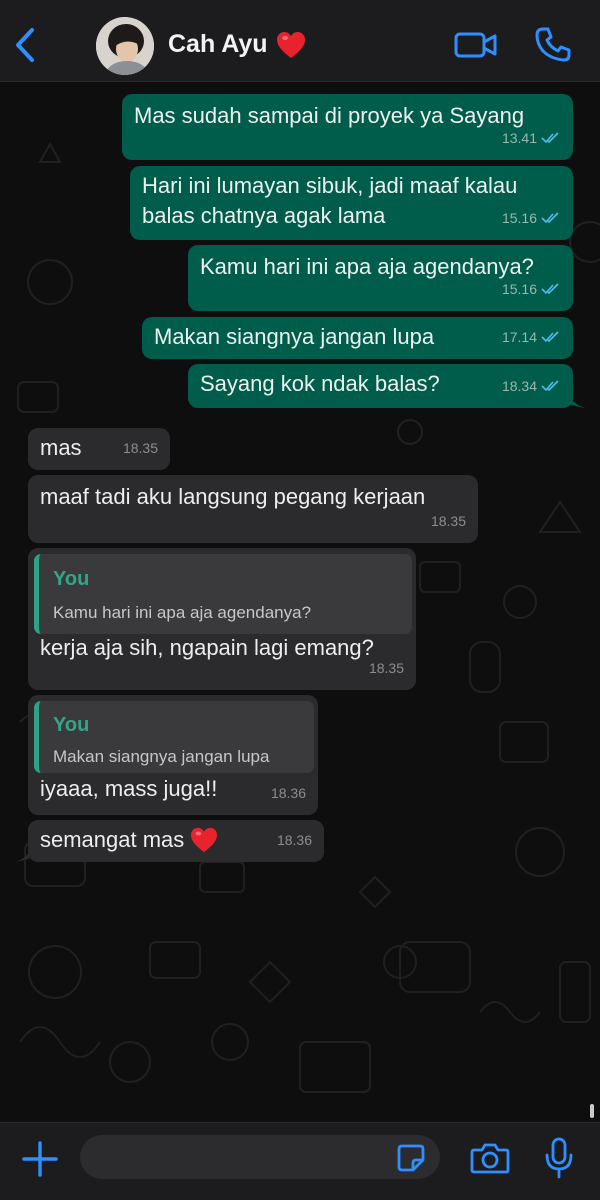 This screenshot has height=1200, width=600. What do you see at coordinates (61, 447) in the screenshot?
I see `message-text: mas` at bounding box center [61, 447].